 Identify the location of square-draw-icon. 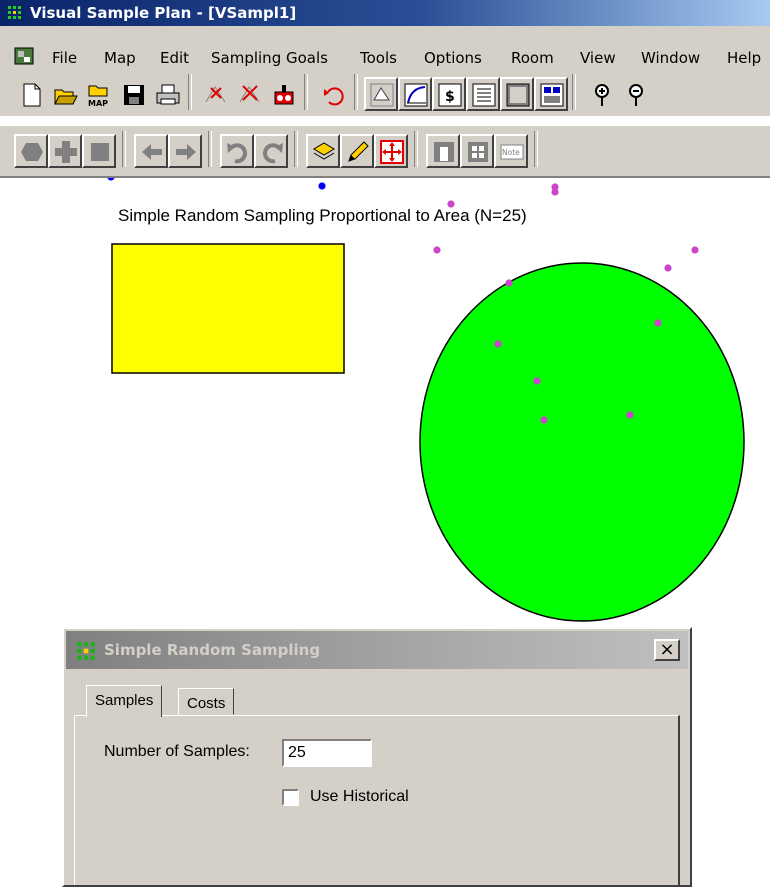
(100, 152).